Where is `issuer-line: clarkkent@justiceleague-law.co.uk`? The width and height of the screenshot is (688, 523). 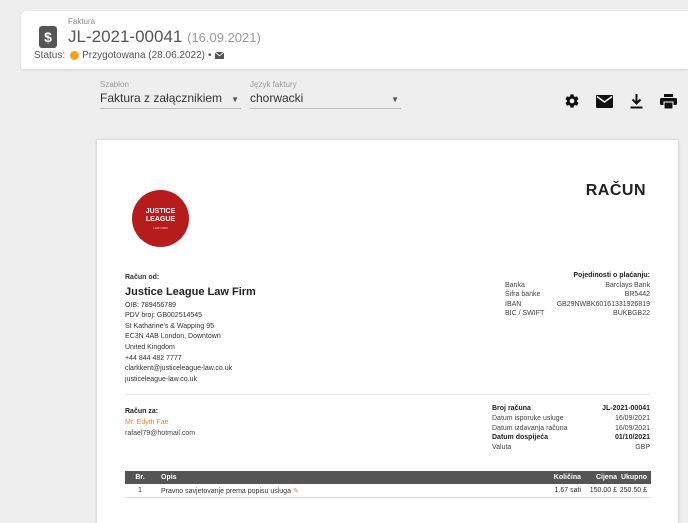 issuer-line: clarkkent@justiceleague-law.co.uk is located at coordinates (179, 369).